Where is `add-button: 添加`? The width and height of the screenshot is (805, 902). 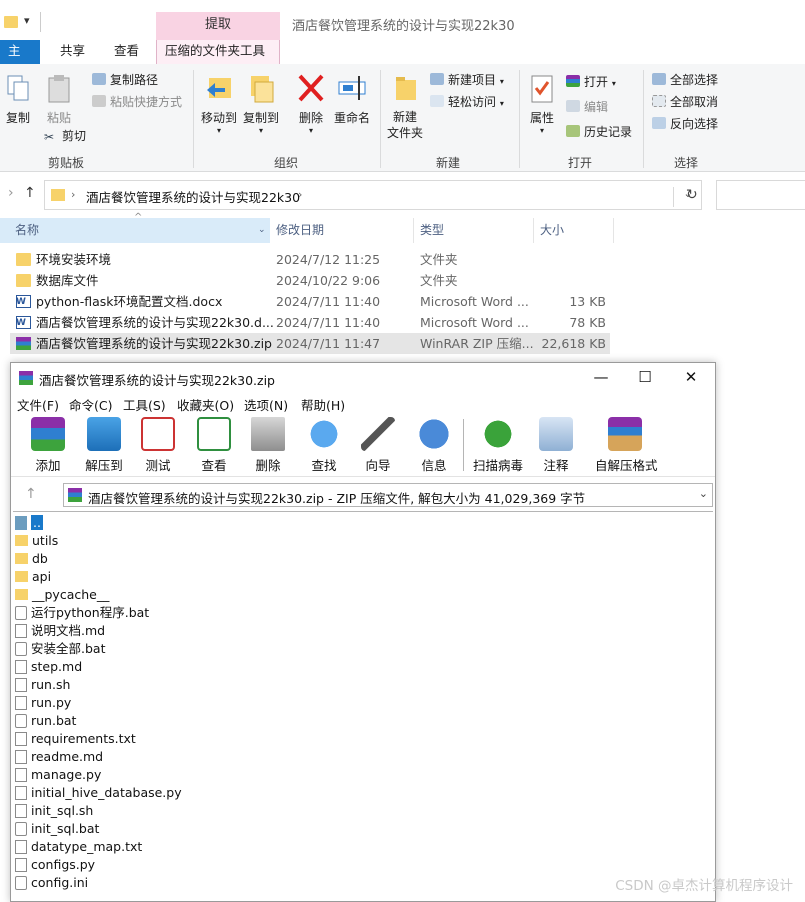 add-button: 添加 is located at coordinates (48, 445).